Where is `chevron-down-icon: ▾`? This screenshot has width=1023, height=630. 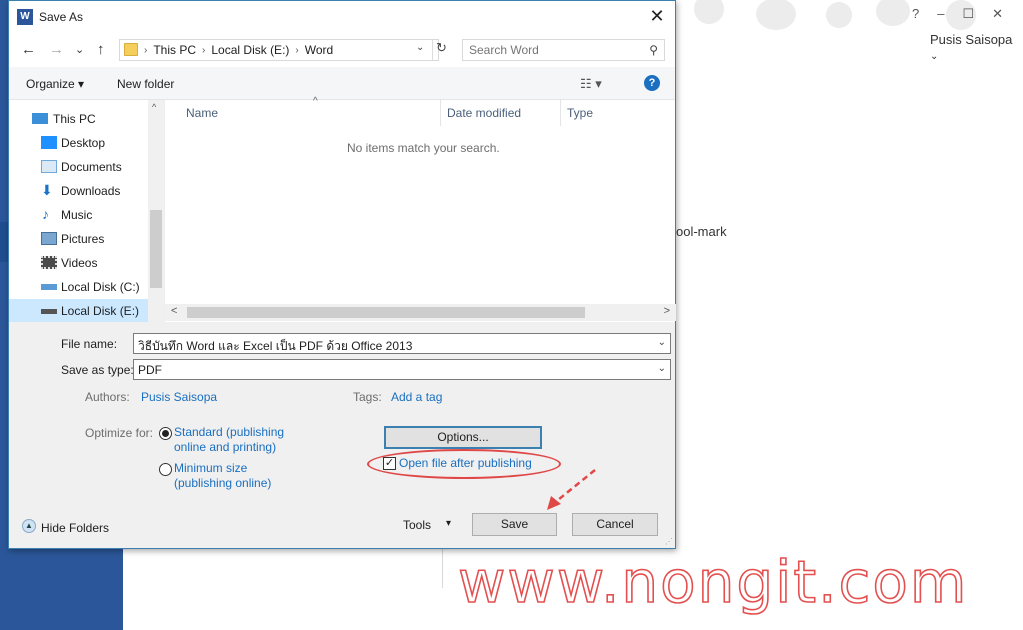 chevron-down-icon: ▾ is located at coordinates (448, 523).